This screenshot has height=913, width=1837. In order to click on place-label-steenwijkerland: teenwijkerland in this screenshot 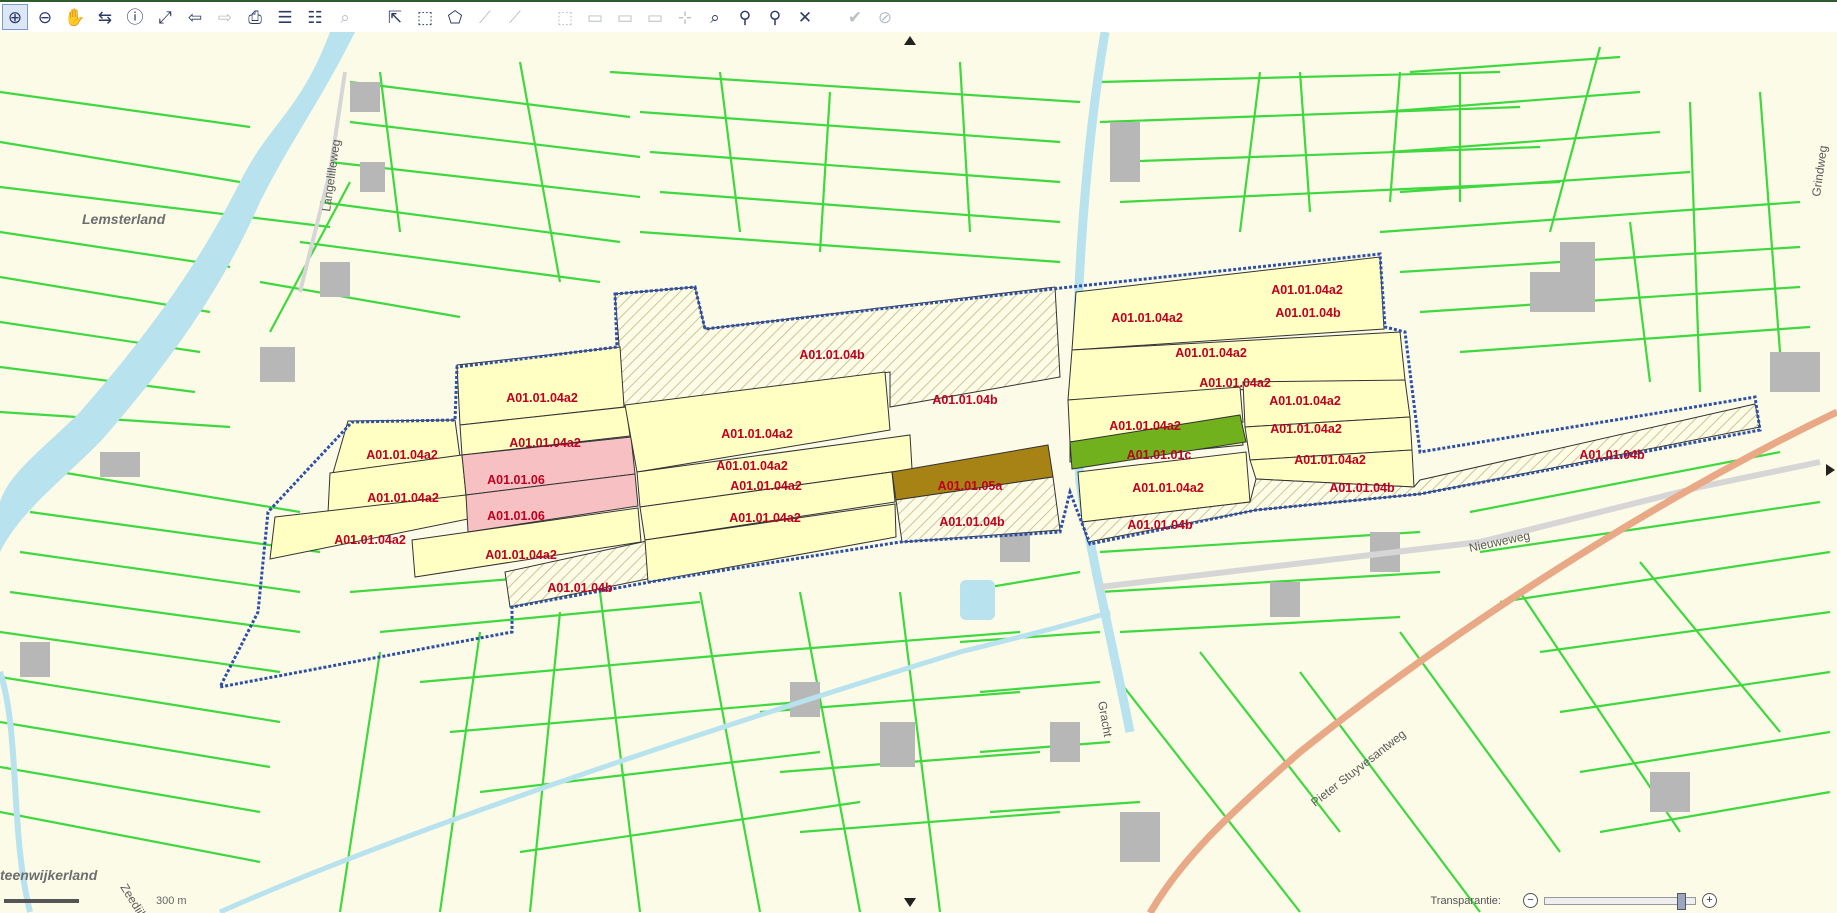, I will do `click(49, 875)`.